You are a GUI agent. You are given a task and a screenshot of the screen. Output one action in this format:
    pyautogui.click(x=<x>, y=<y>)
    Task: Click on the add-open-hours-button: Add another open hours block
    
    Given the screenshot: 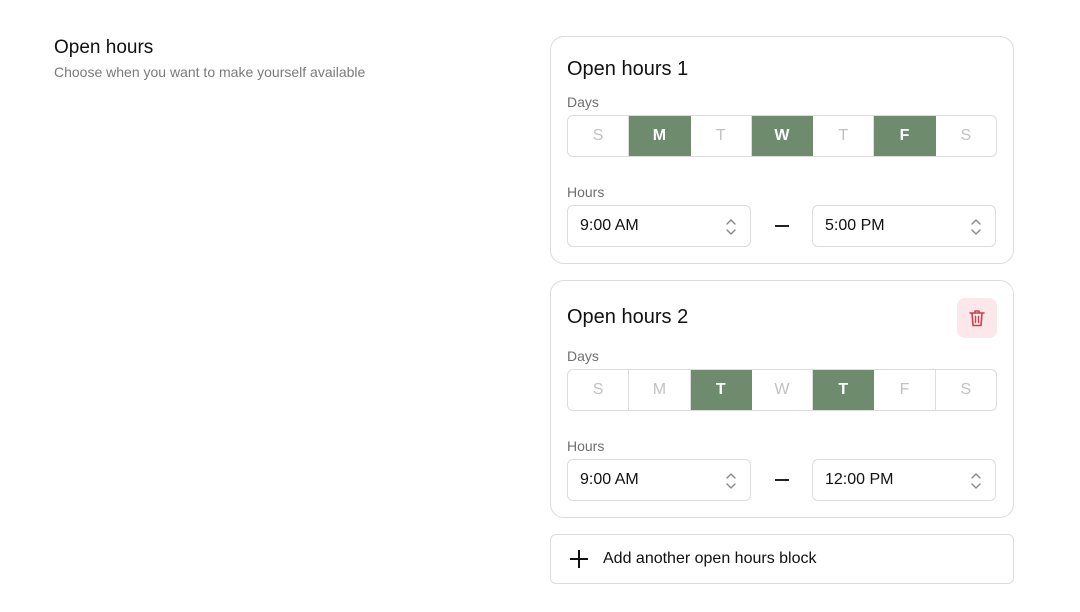 What is the action you would take?
    pyautogui.click(x=782, y=559)
    